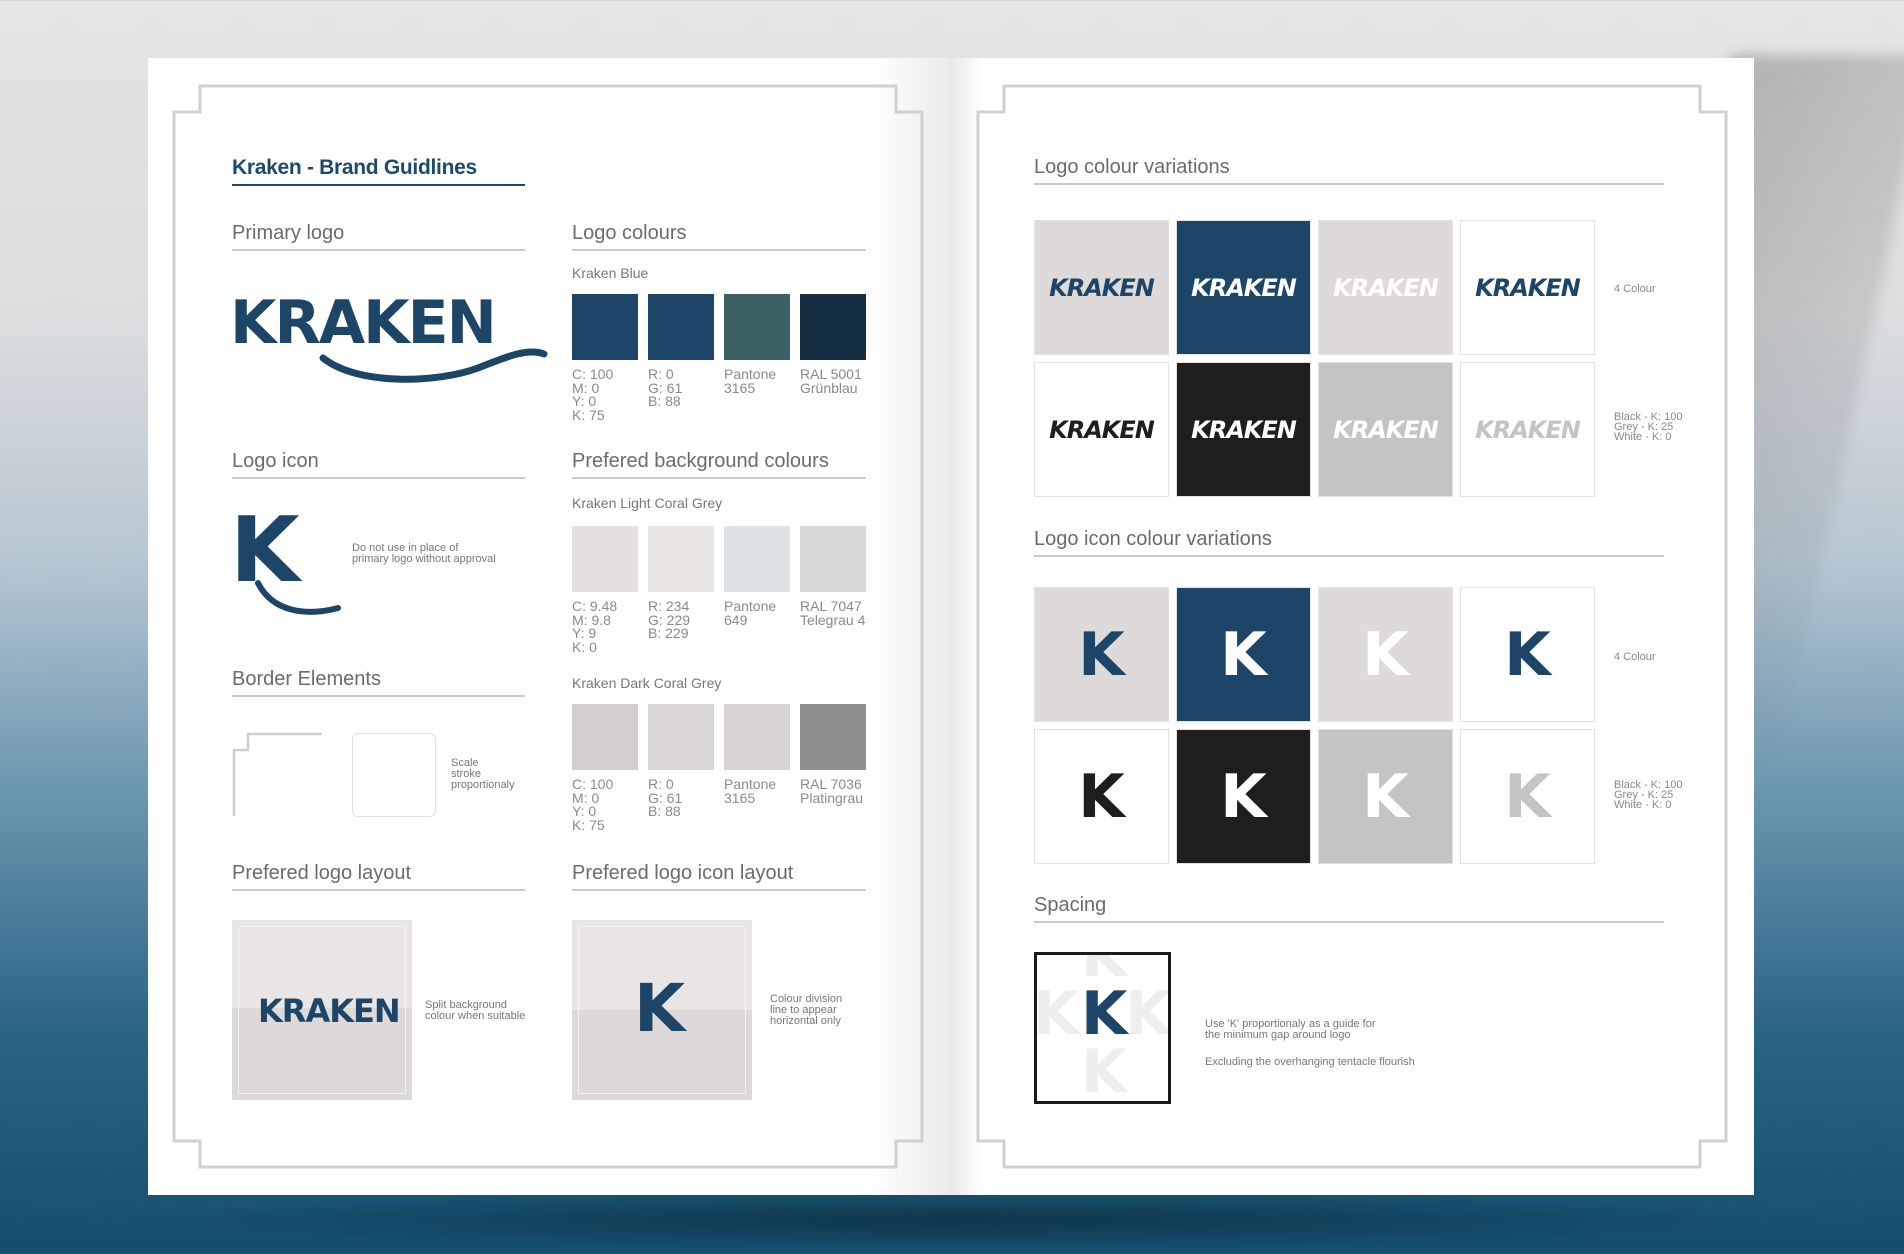  Describe the element at coordinates (1349, 908) in the screenshot. I see `spacing-heading: Spacing` at that location.